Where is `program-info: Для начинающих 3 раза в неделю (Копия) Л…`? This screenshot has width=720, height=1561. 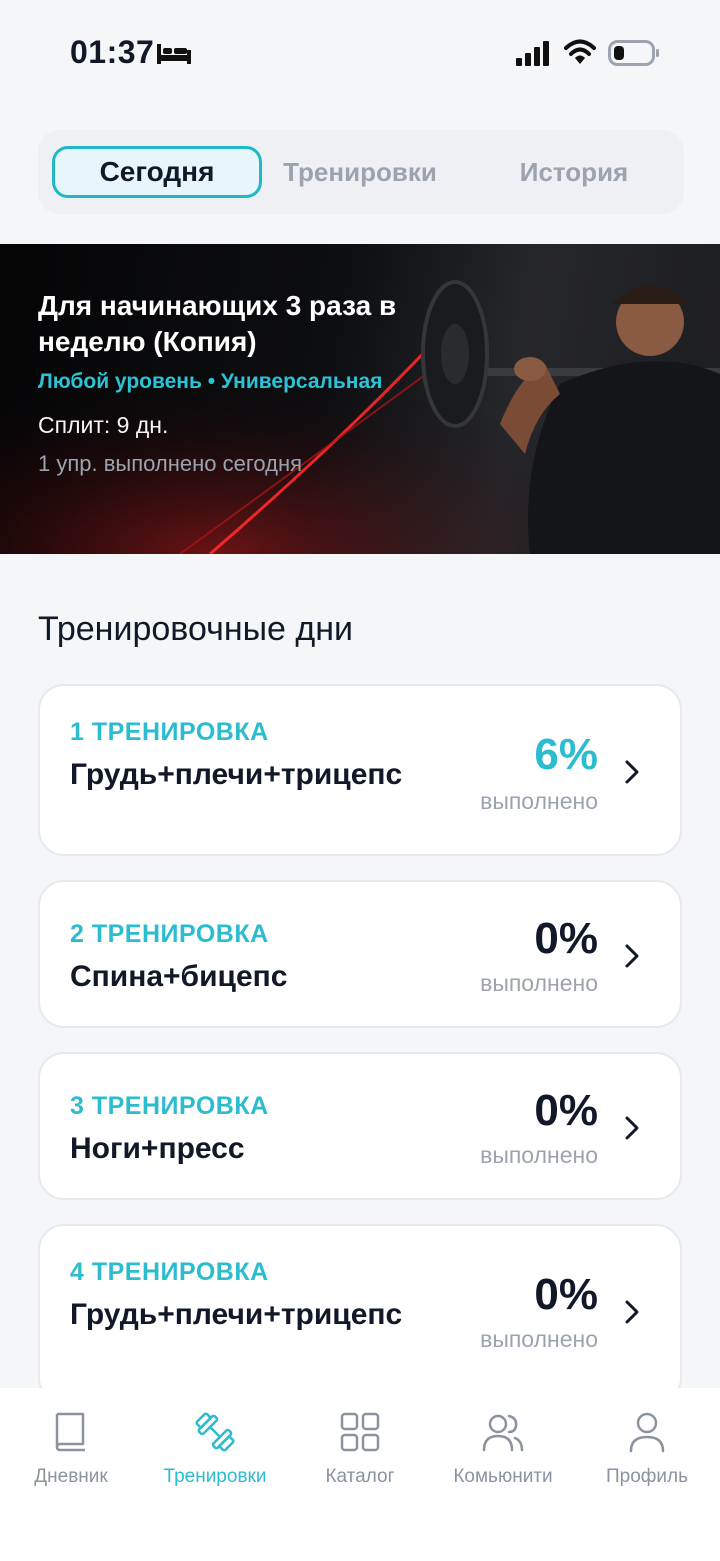
program-info: Для начинающих 3 раза в неделю (Копия) Л… is located at coordinates (248, 382).